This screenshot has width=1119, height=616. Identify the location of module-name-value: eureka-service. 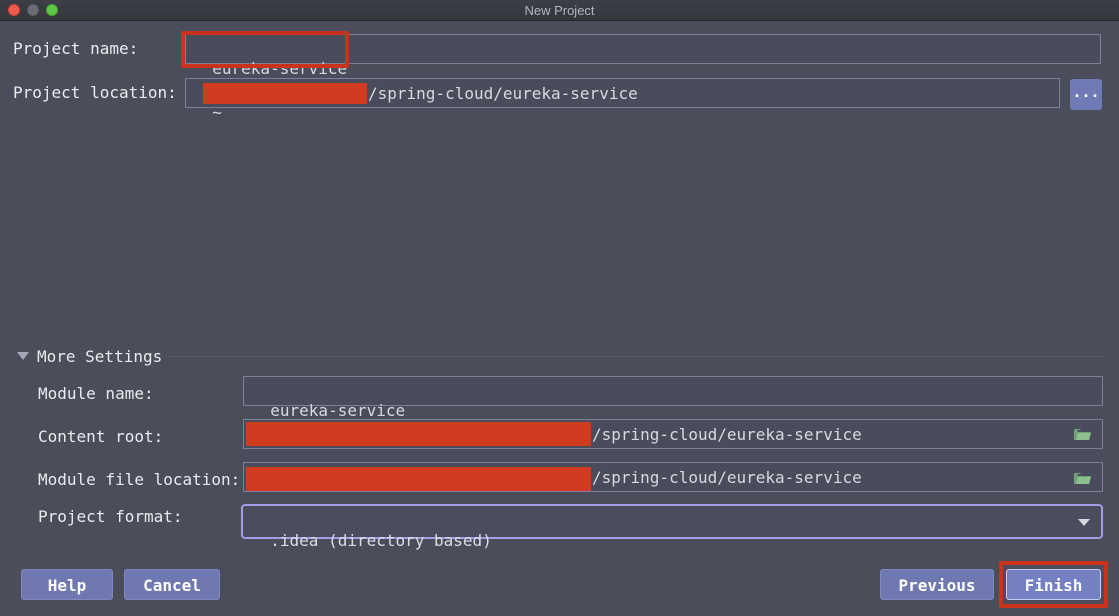
(338, 410).